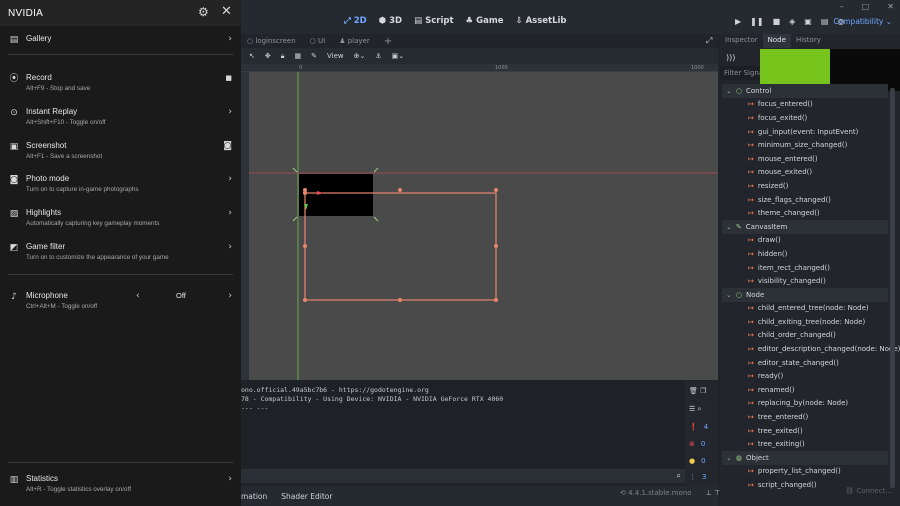 Image resolution: width=900 pixels, height=506 pixels. What do you see at coordinates (268, 56) in the screenshot?
I see `move-tool-icon: ✥` at bounding box center [268, 56].